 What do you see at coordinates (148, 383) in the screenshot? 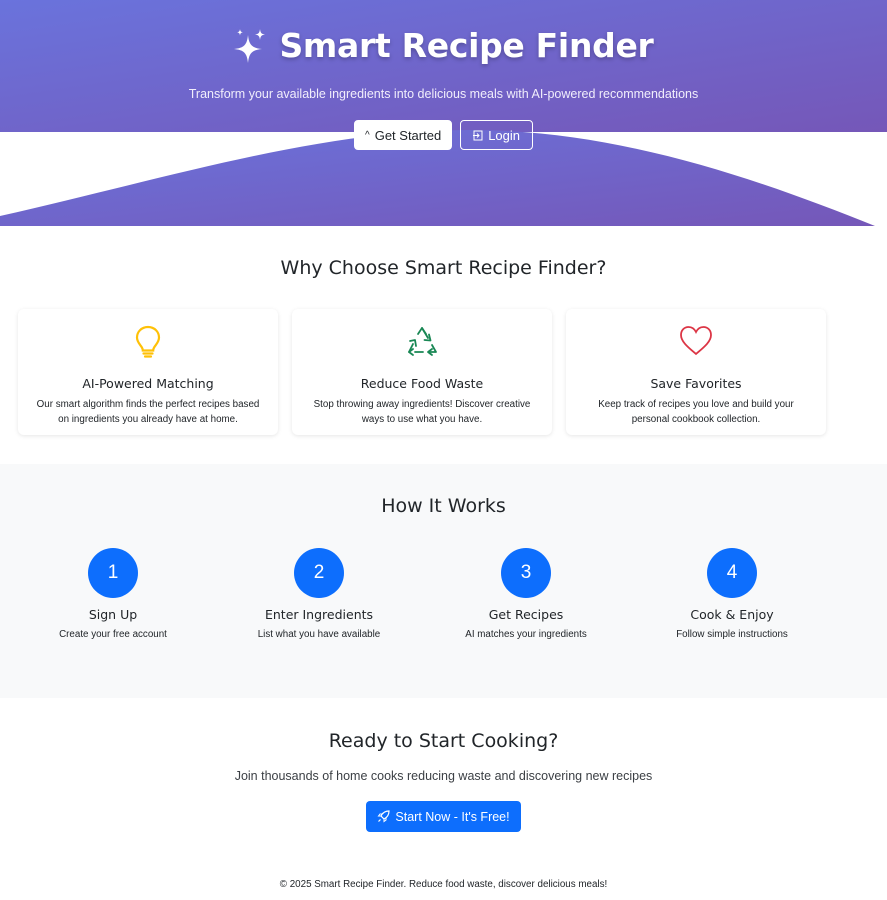
I see `feature-title: AI-Powered Matching` at bounding box center [148, 383].